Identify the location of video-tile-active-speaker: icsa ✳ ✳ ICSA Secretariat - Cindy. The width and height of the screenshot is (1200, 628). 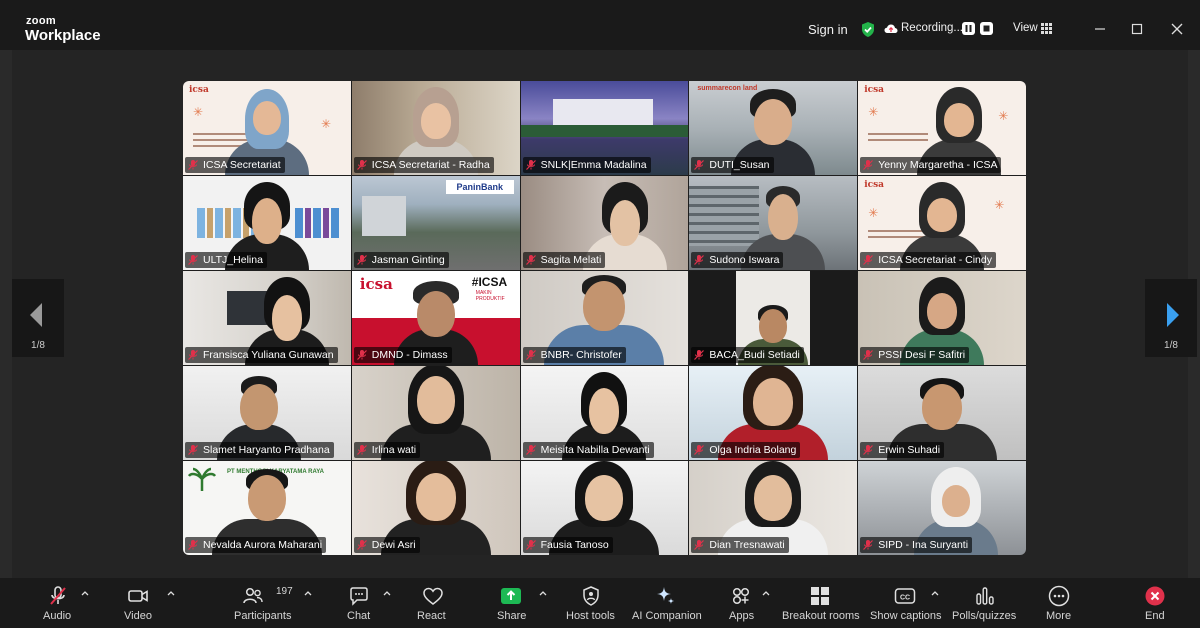
(942, 223).